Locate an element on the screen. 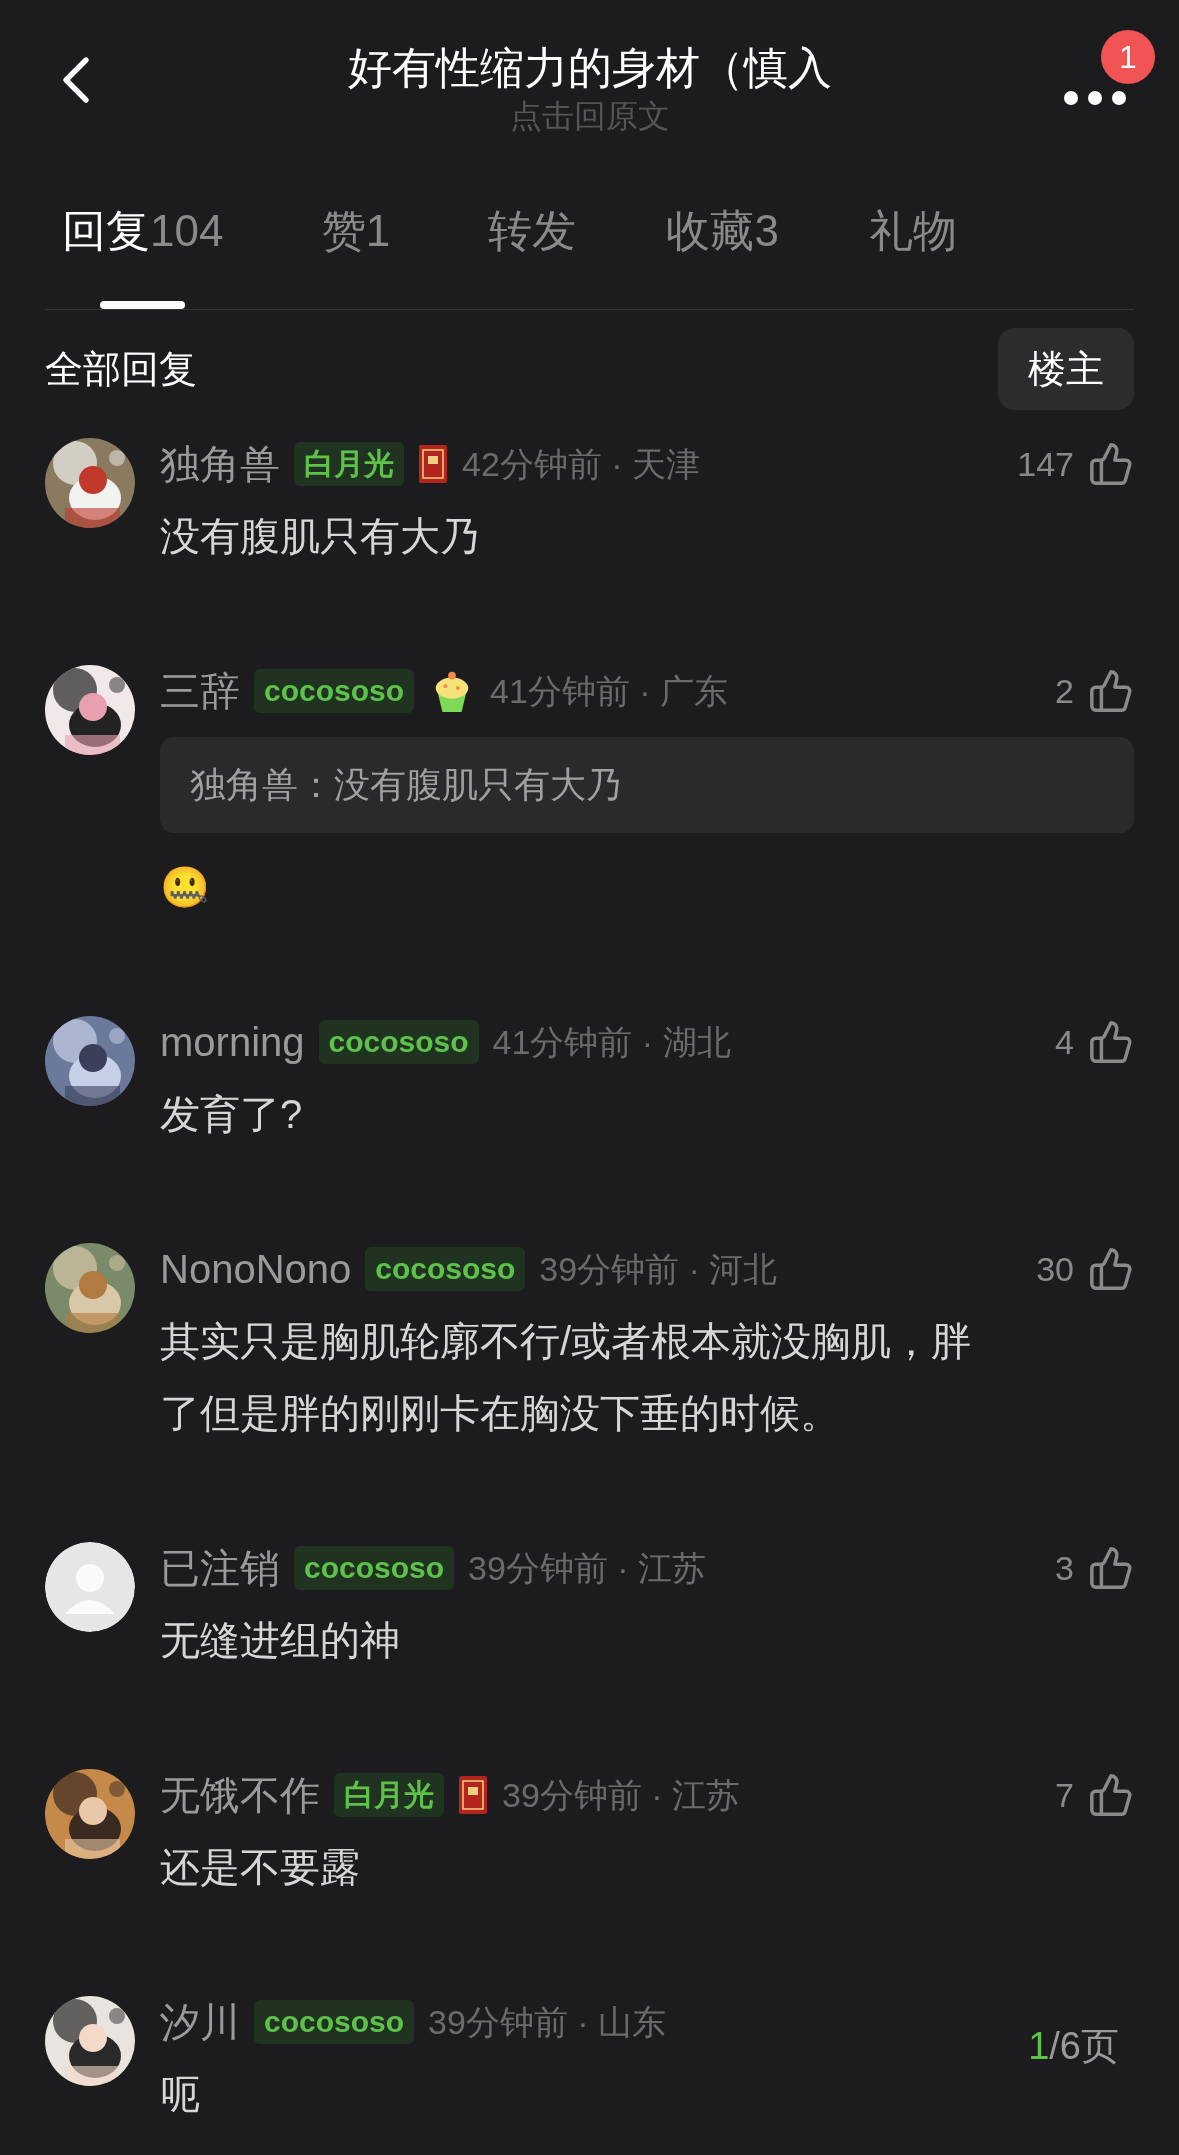  tab: 收藏3 is located at coordinates (722, 255).